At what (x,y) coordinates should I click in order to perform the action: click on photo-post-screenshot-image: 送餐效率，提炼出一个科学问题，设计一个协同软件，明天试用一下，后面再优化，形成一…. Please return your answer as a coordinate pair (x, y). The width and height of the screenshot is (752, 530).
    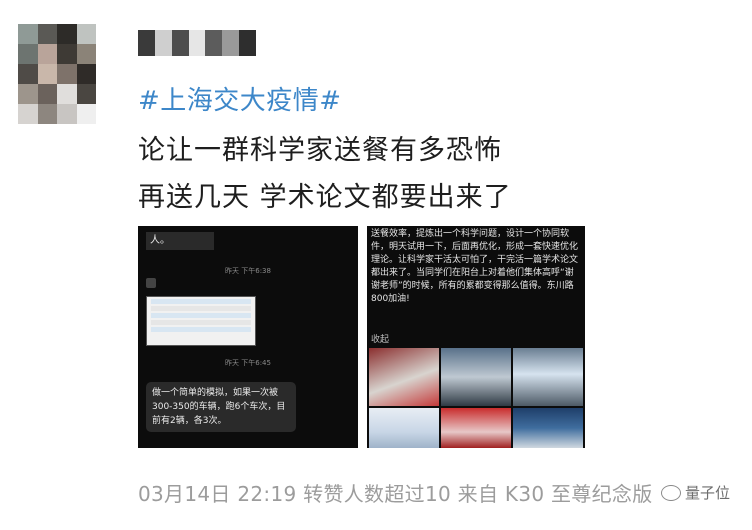
    Looking at the image, I should click on (476, 337).